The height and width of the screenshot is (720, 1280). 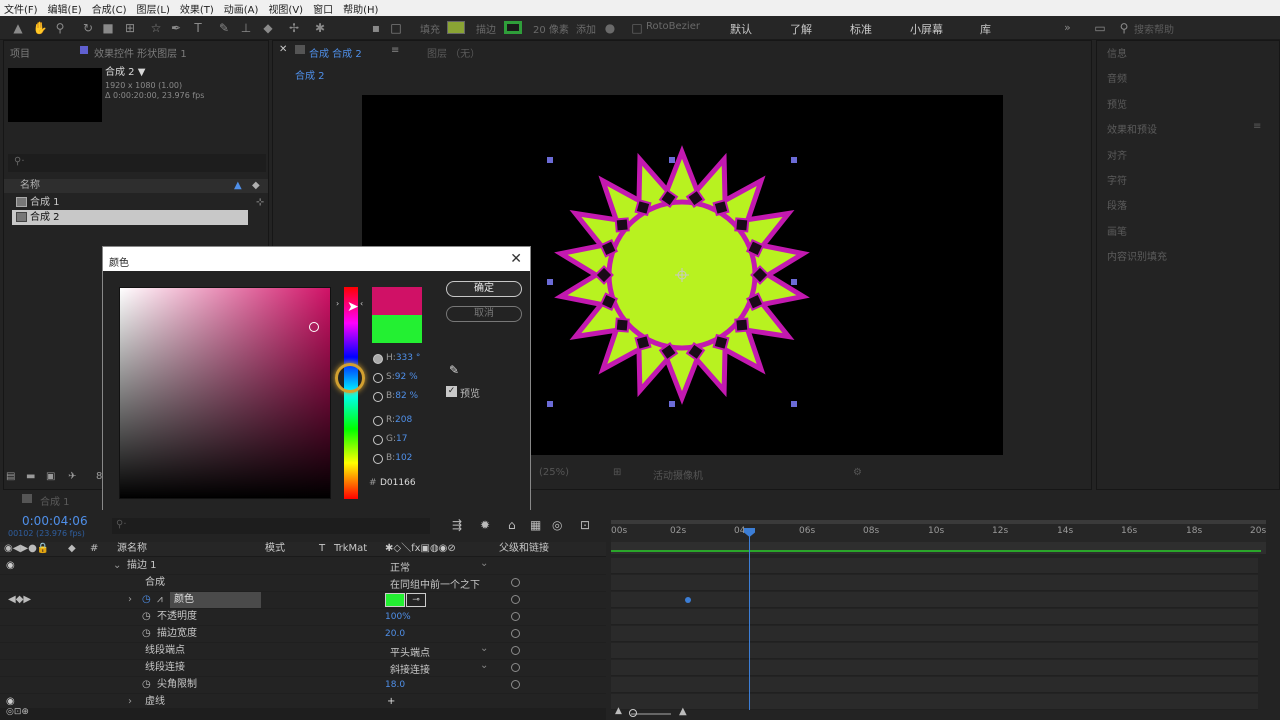 What do you see at coordinates (241, 8) in the screenshot?
I see `menu-animation: 动画(A)` at bounding box center [241, 8].